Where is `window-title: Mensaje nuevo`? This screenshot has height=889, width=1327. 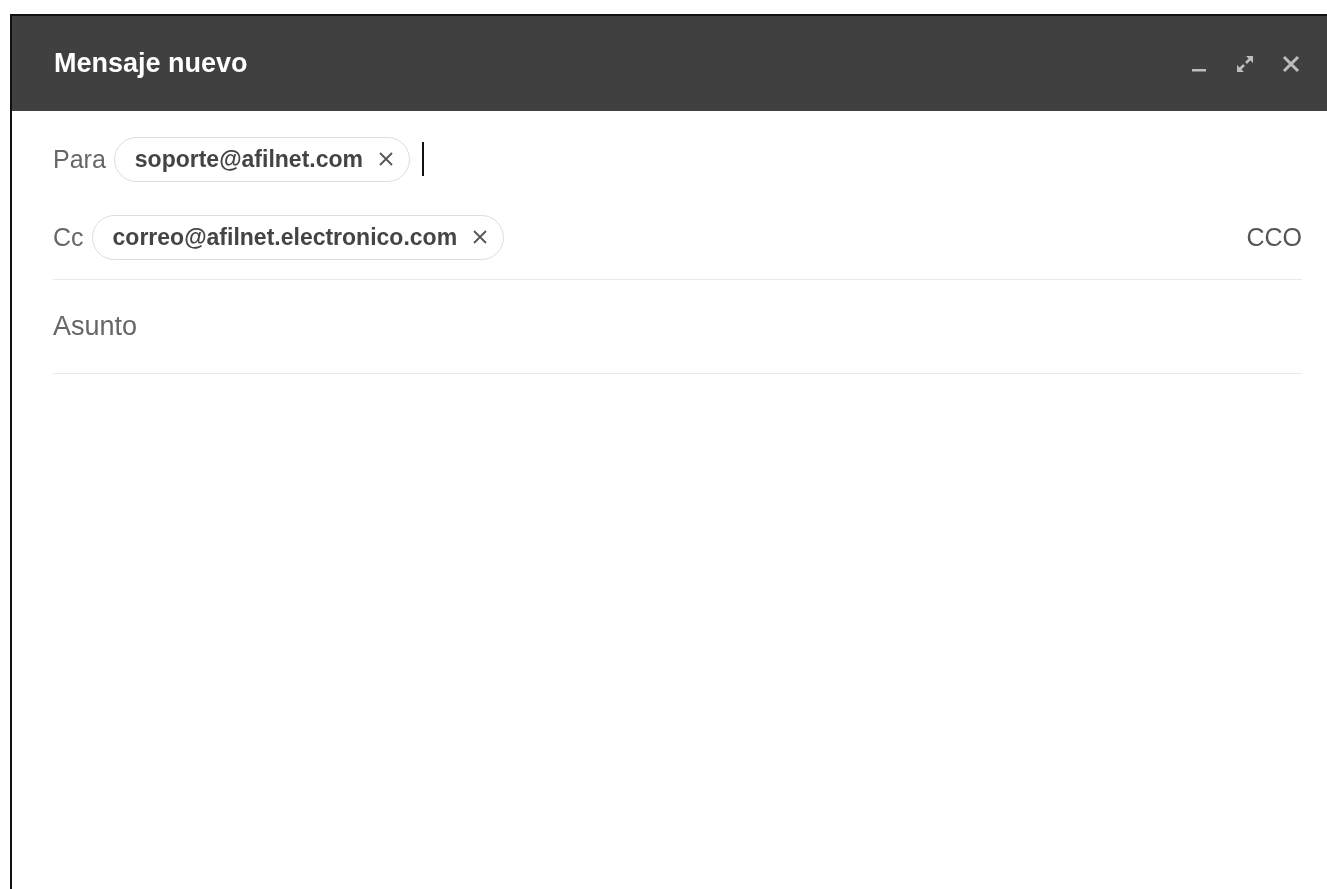
window-title: Mensaje nuevo is located at coordinates (151, 63).